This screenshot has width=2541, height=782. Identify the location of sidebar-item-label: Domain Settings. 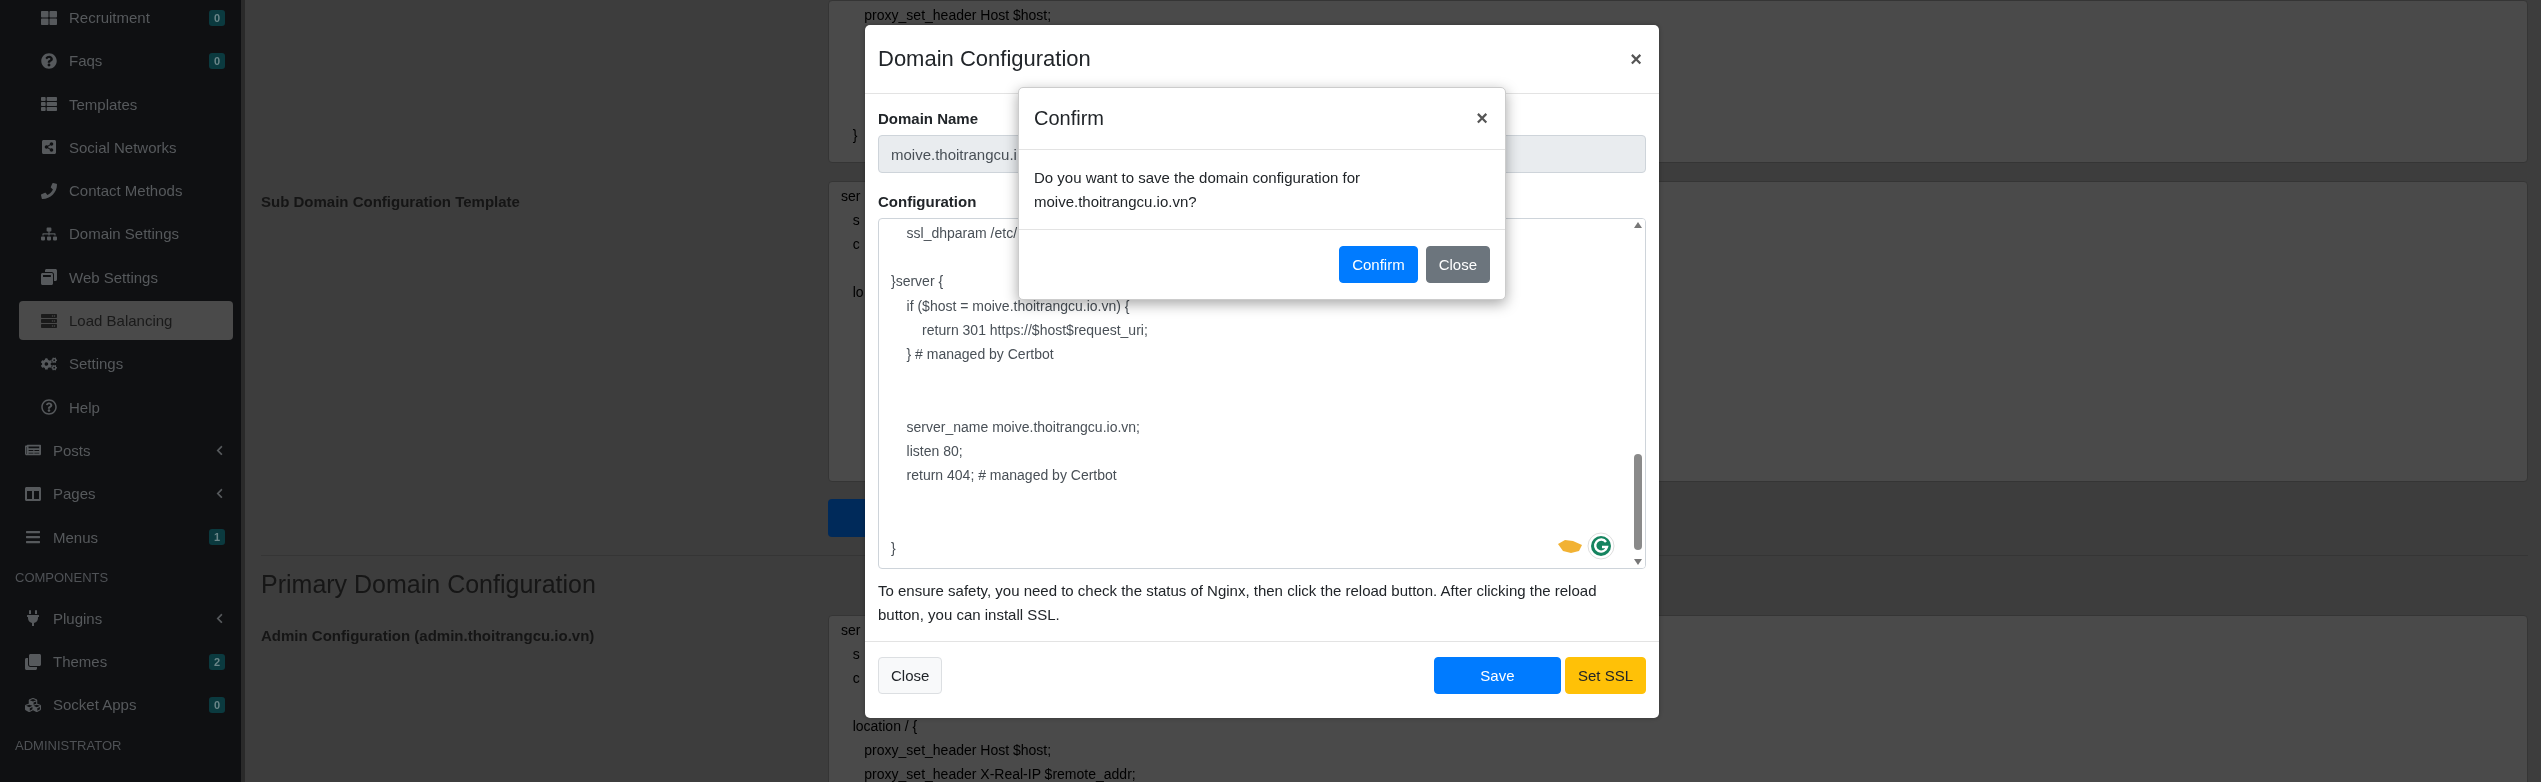
(125, 234).